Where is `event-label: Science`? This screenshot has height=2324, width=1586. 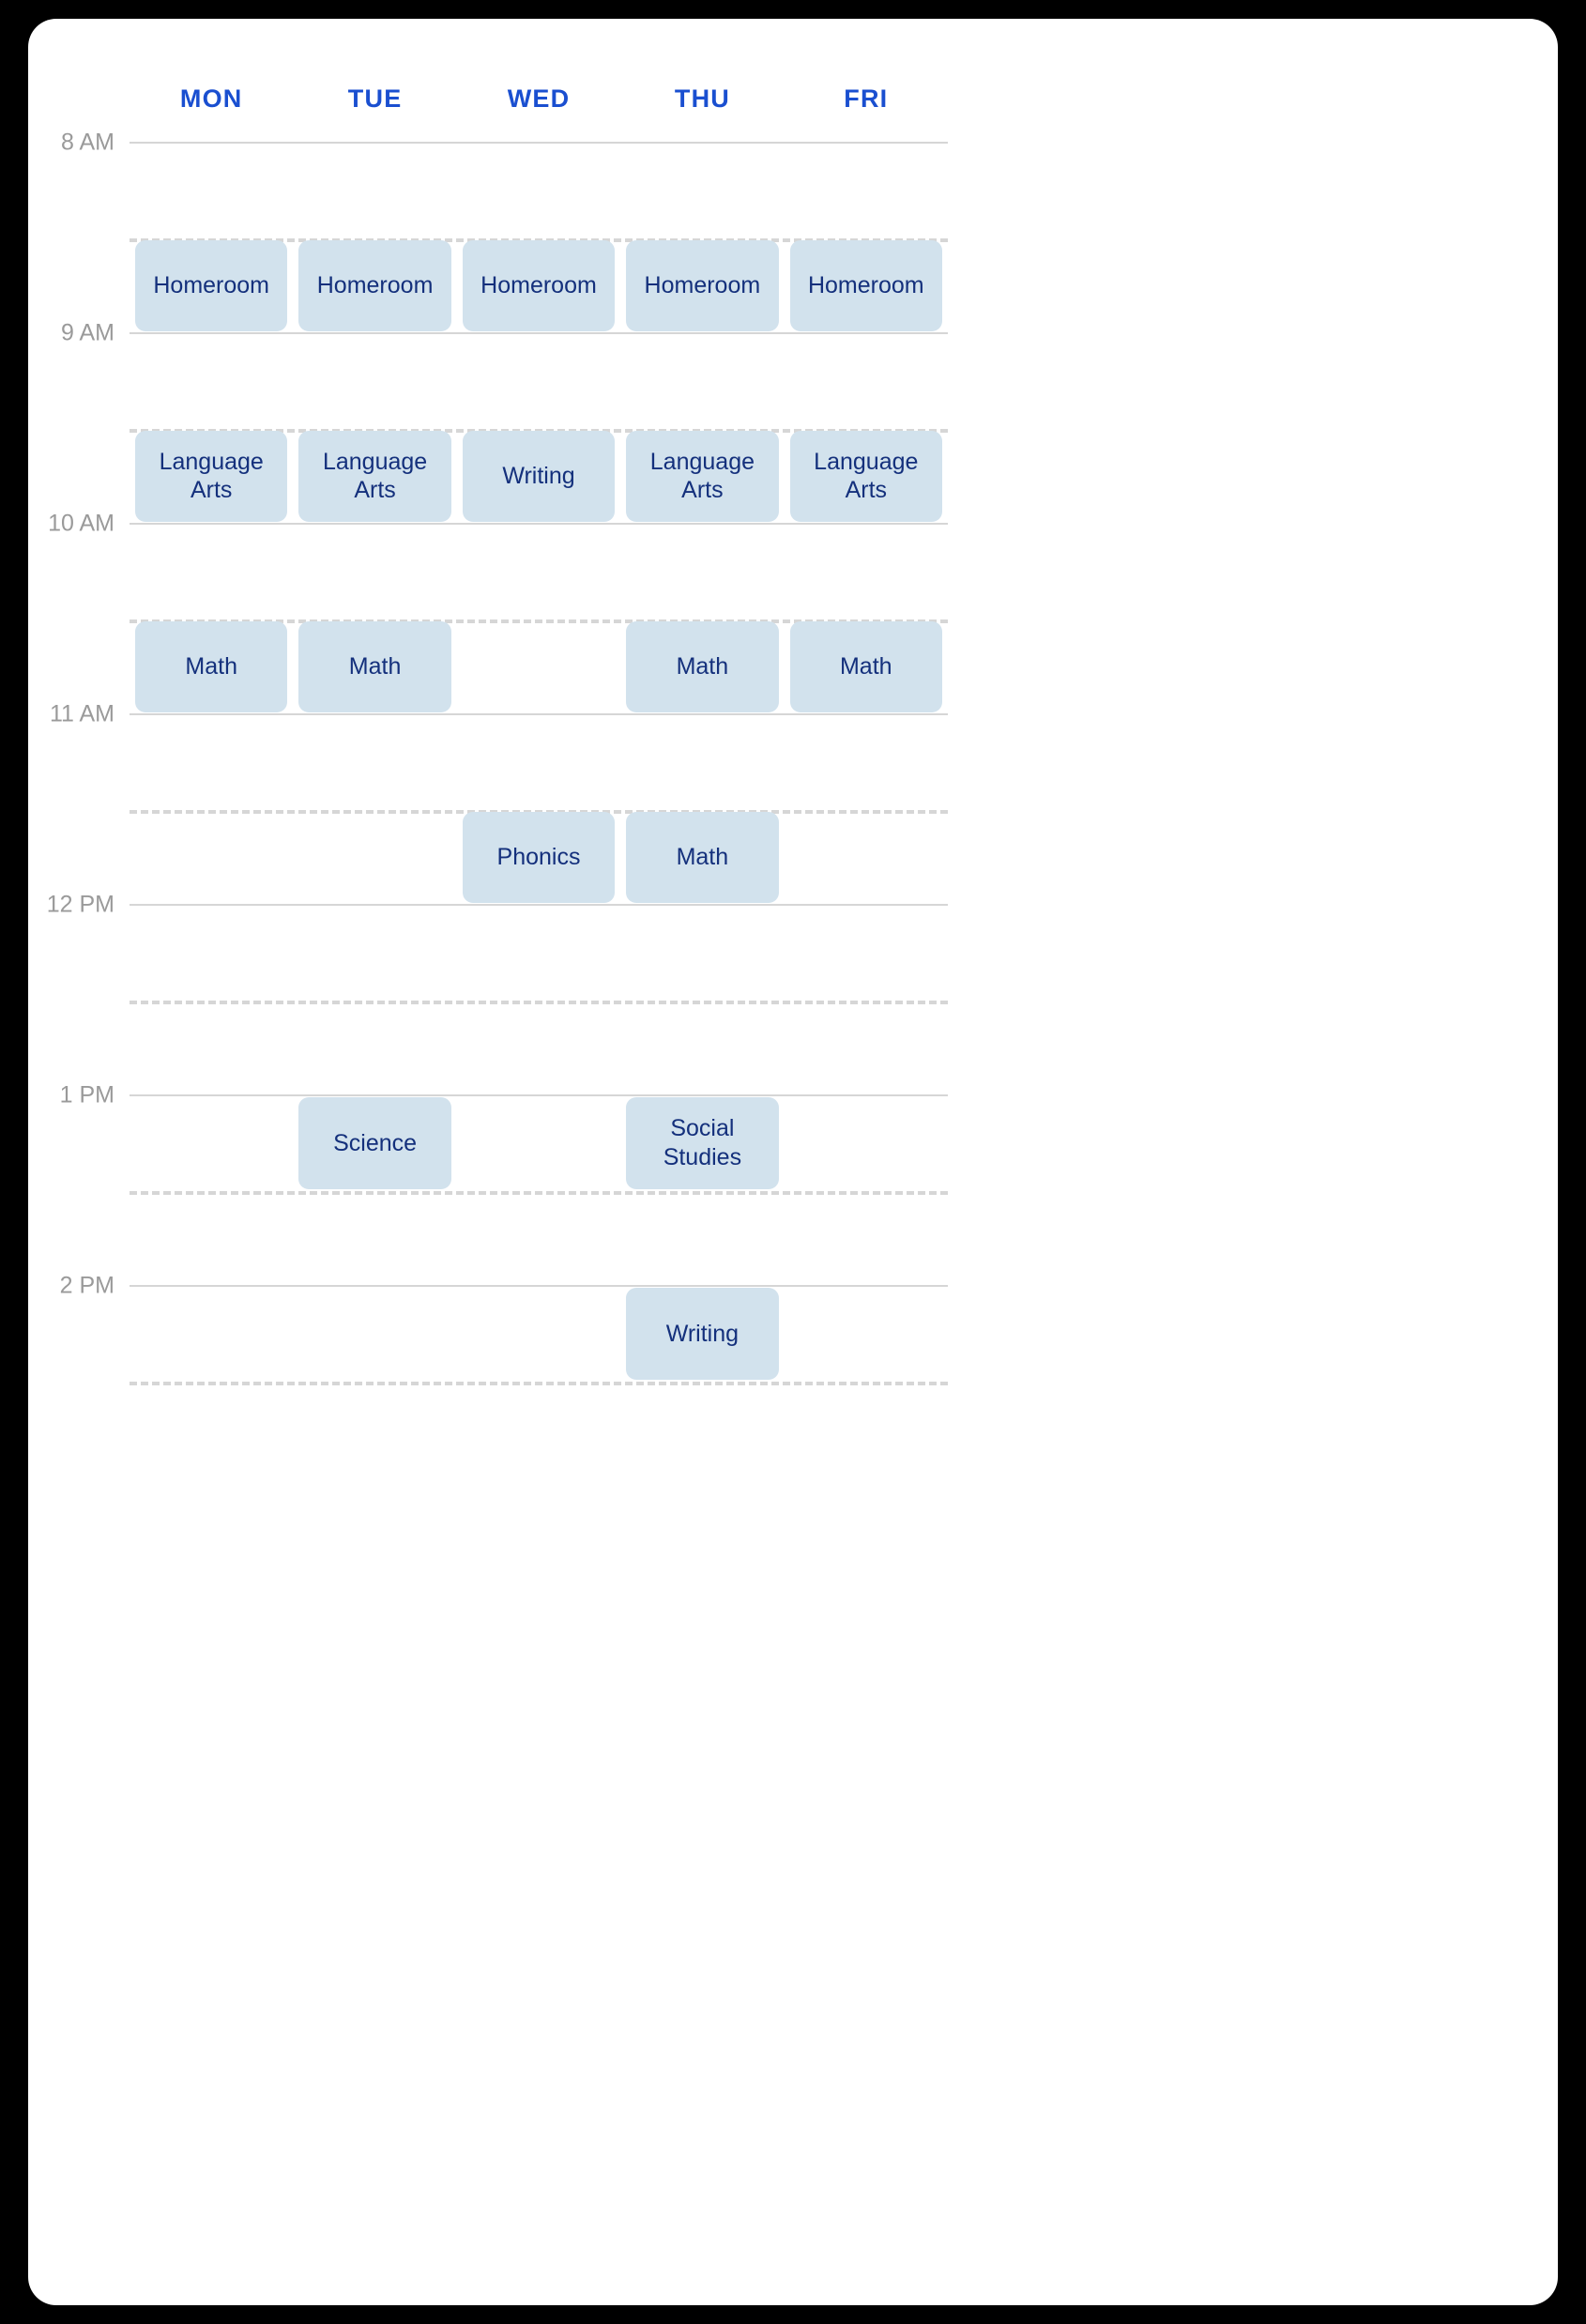
event-label: Science is located at coordinates (375, 1142).